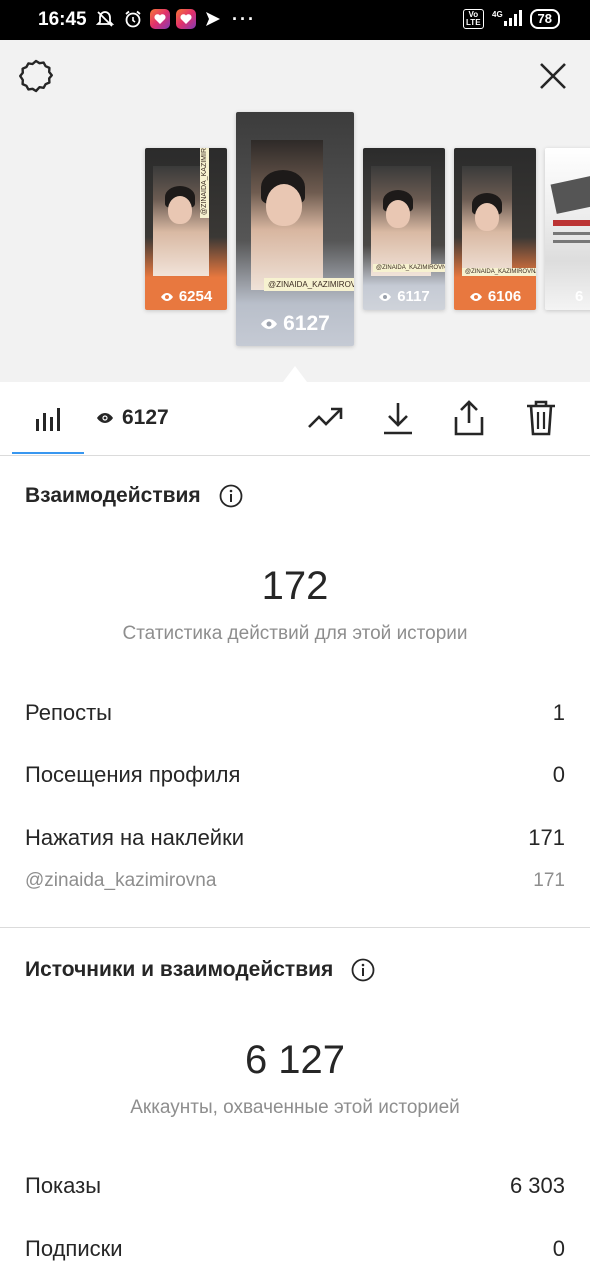 This screenshot has width=590, height=1280. What do you see at coordinates (413, 296) in the screenshot?
I see `thumbnail-views-count: 6117` at bounding box center [413, 296].